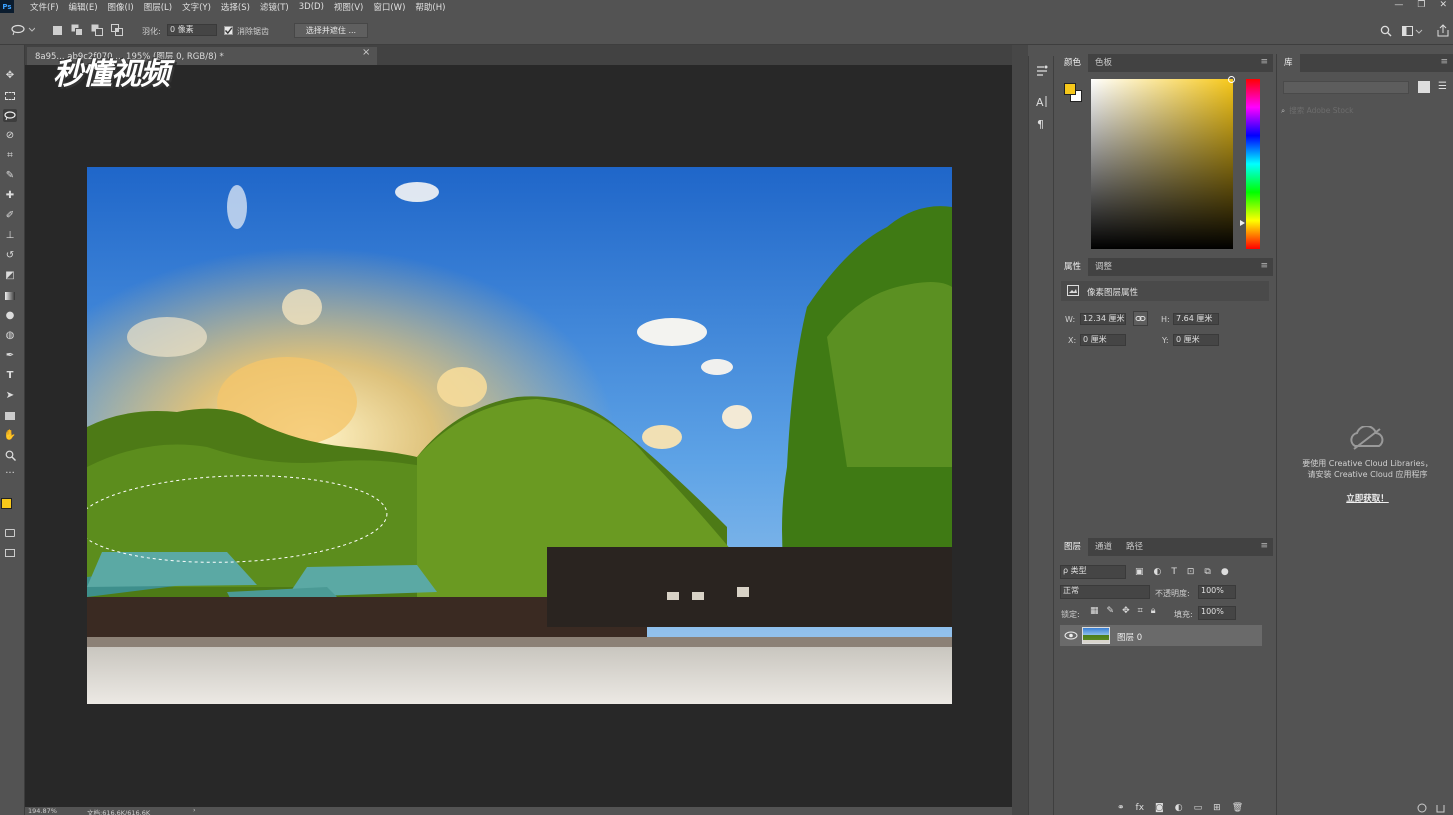 Image resolution: width=1453 pixels, height=815 pixels. What do you see at coordinates (1443, 5) in the screenshot?
I see `close-button: ✕` at bounding box center [1443, 5].